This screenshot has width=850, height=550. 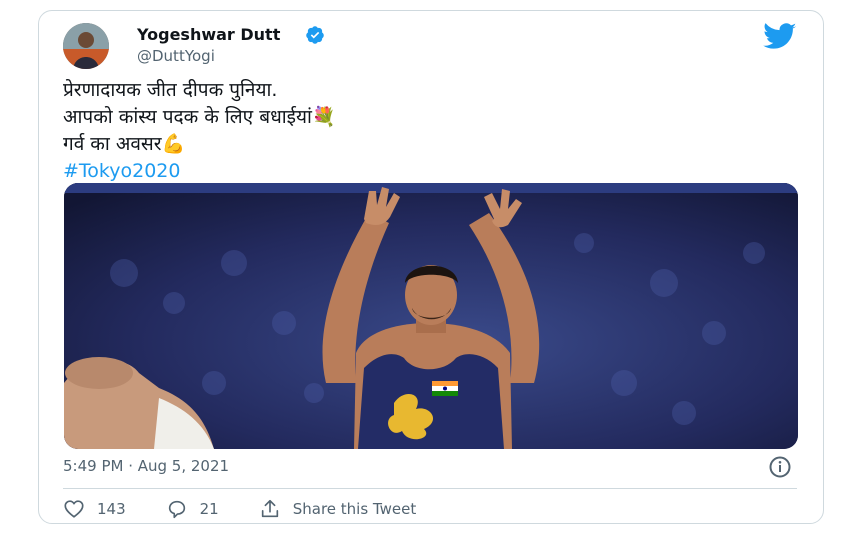 I want to click on avatar, so click(x=86, y=46).